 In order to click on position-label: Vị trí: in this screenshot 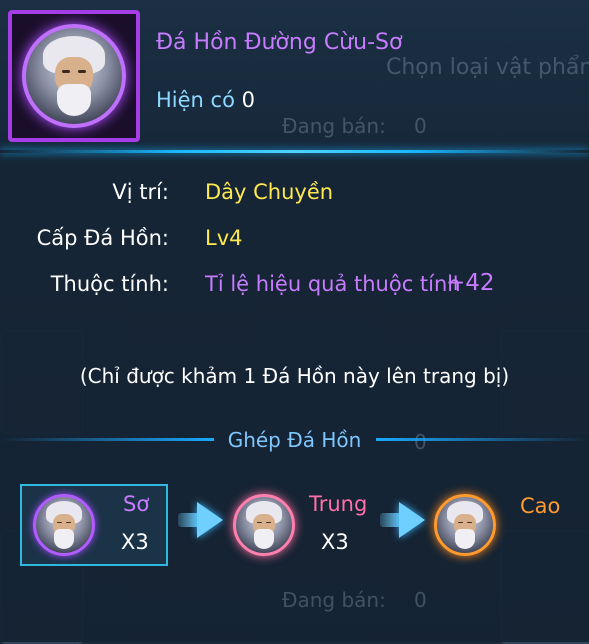, I will do `click(140, 192)`.